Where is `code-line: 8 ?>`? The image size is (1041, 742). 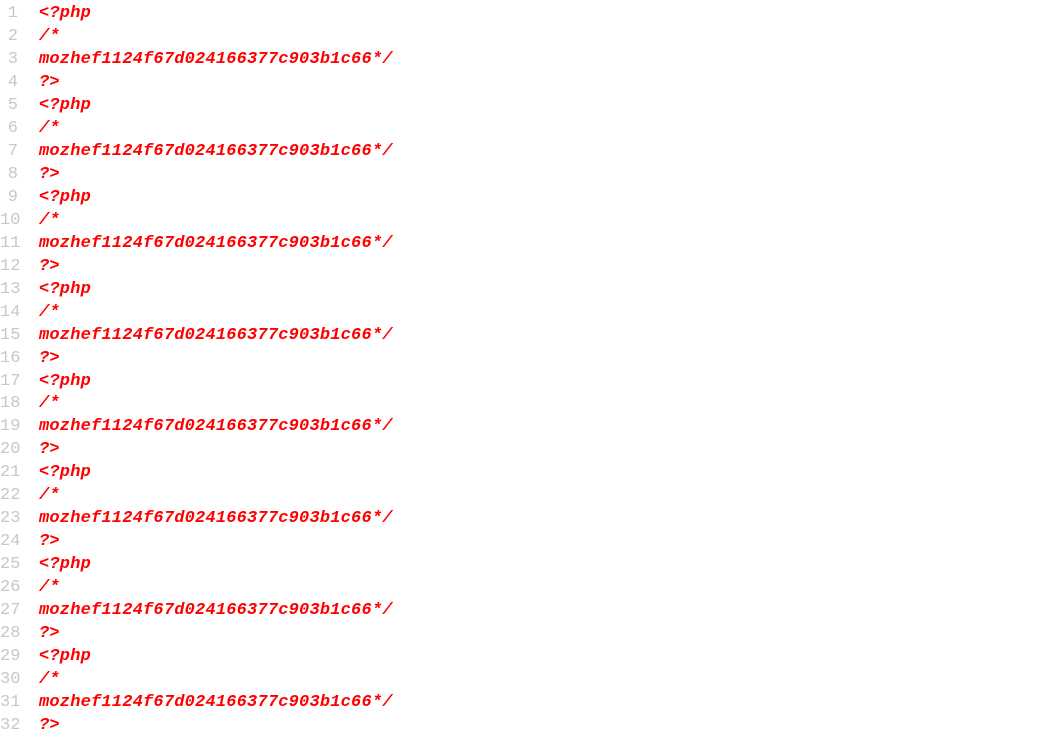 code-line: 8 ?> is located at coordinates (520, 175).